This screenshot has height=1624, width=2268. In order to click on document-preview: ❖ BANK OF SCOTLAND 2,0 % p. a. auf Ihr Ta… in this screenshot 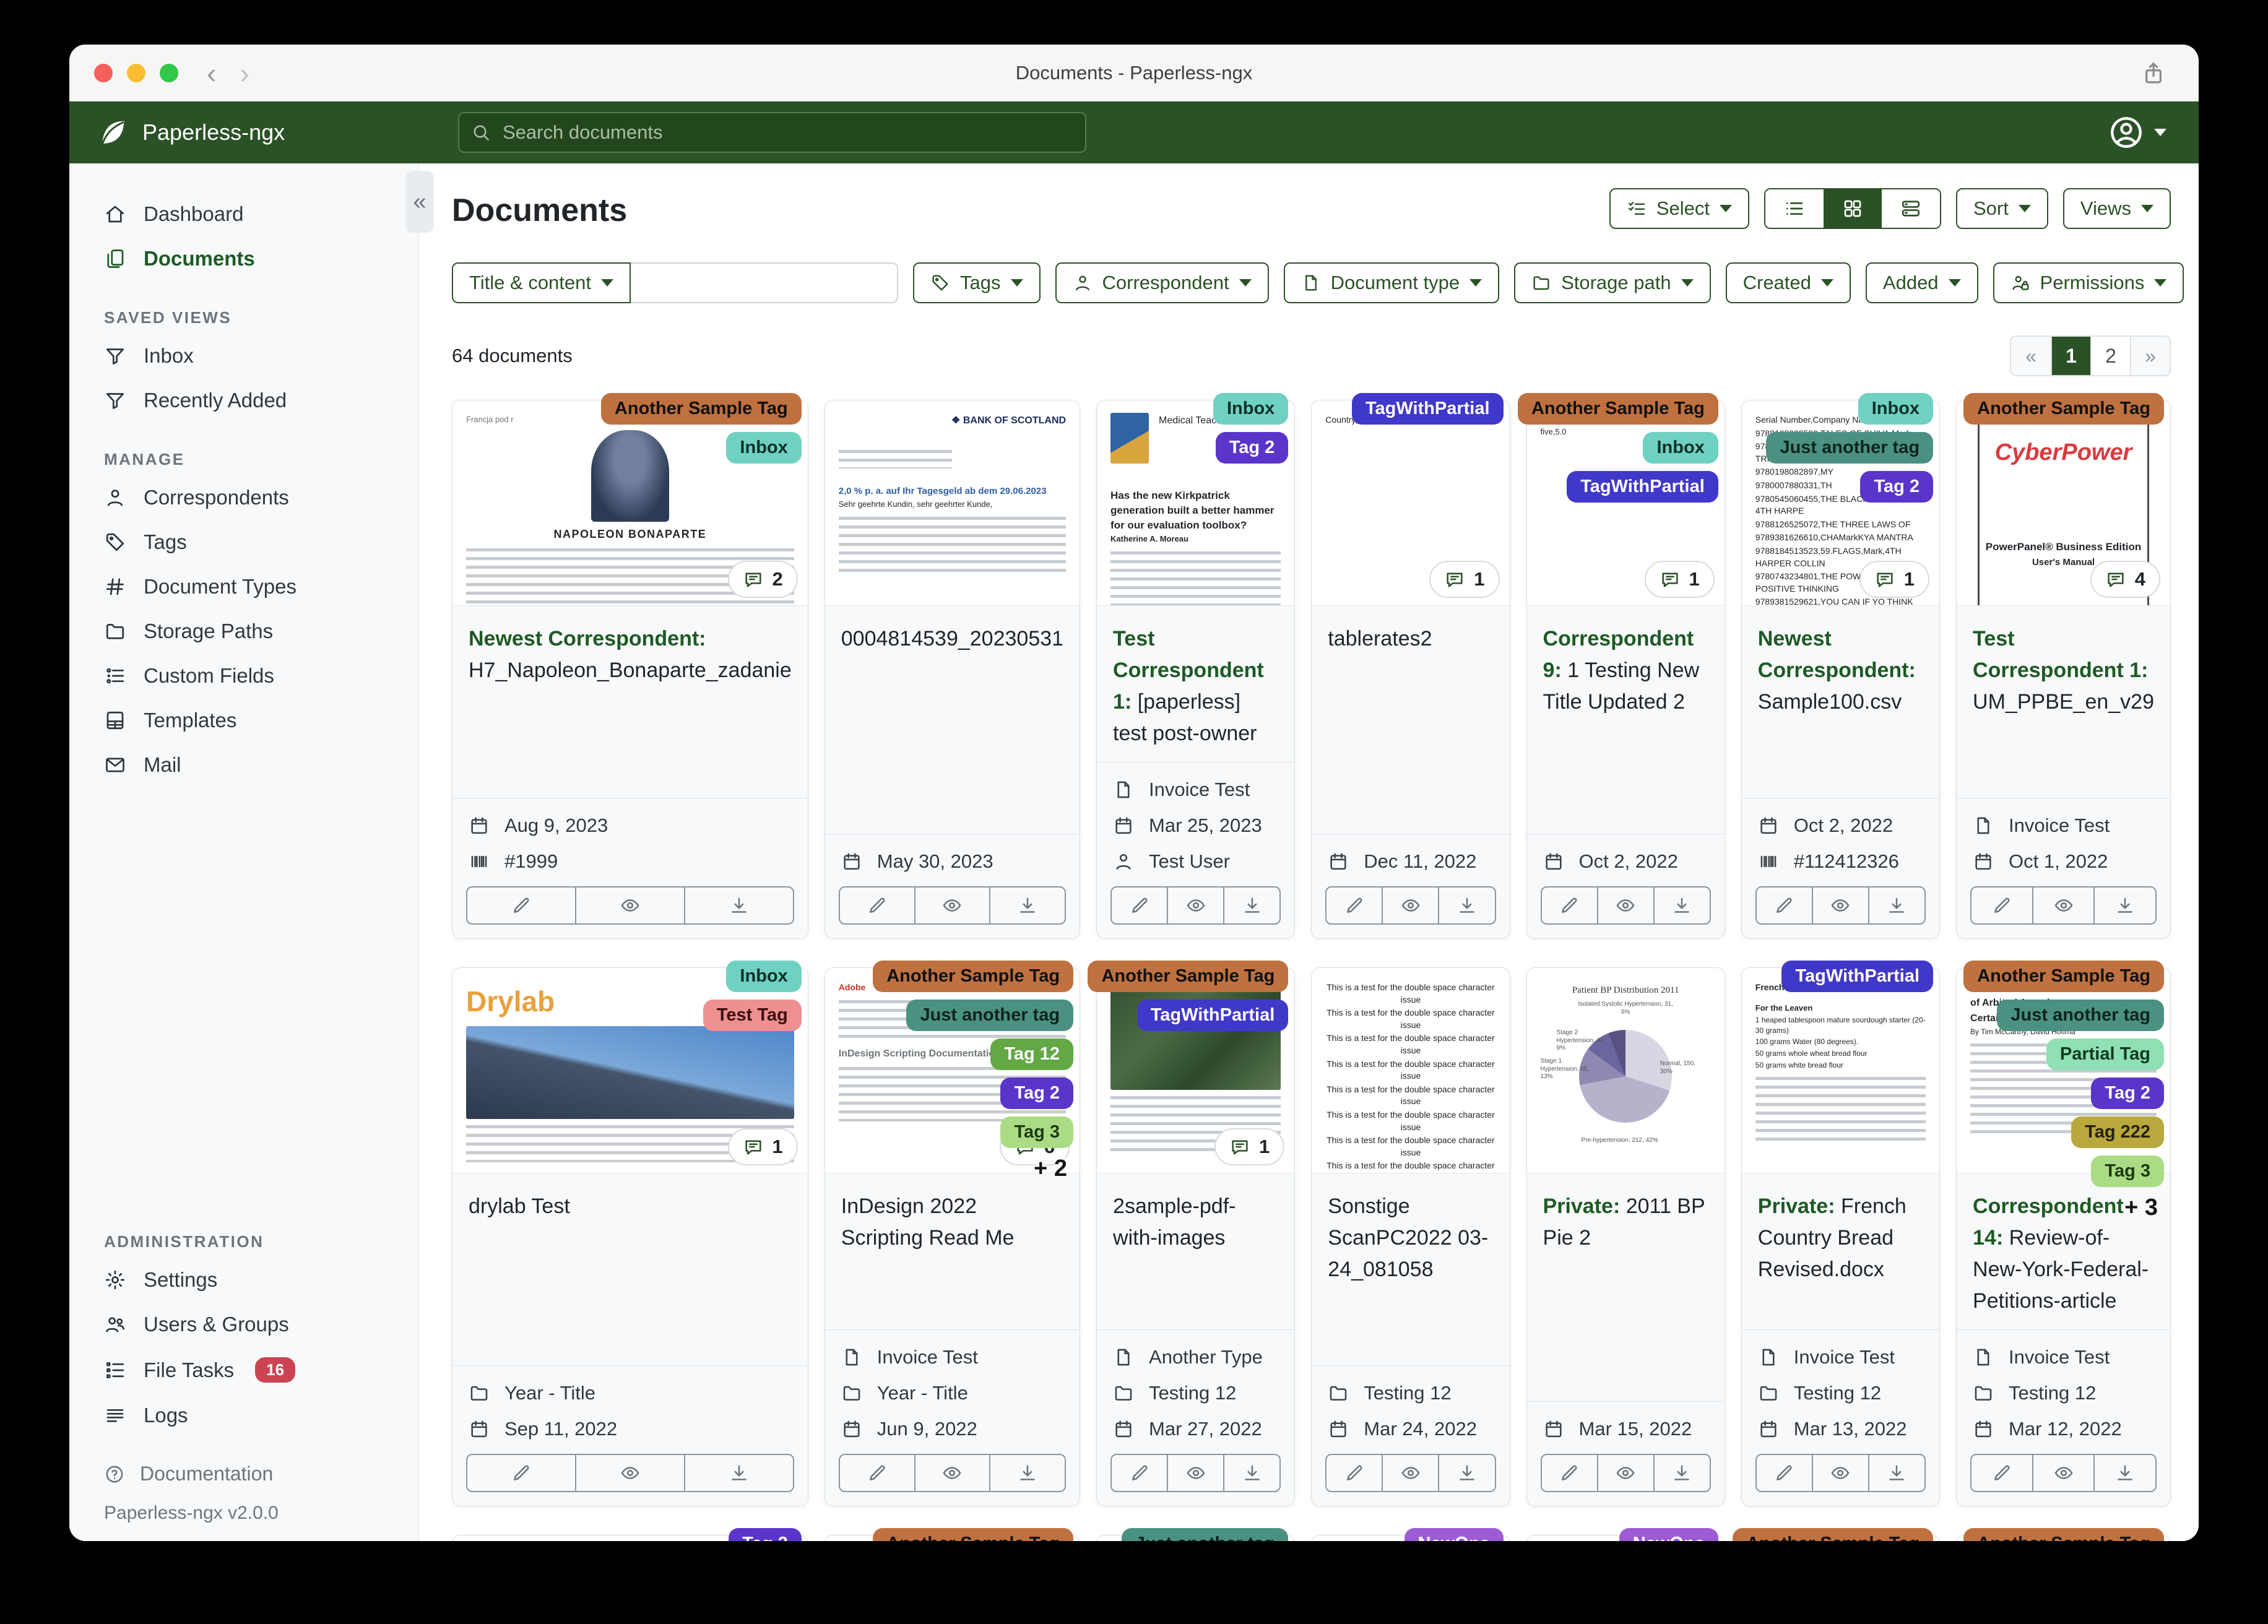, I will do `click(952, 503)`.